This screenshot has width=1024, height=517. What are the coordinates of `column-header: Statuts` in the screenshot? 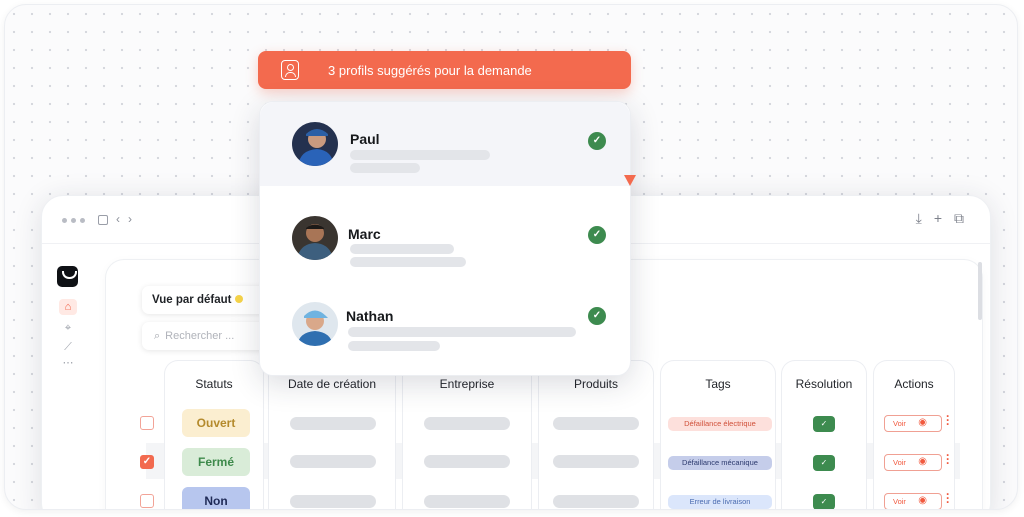 It's located at (214, 384).